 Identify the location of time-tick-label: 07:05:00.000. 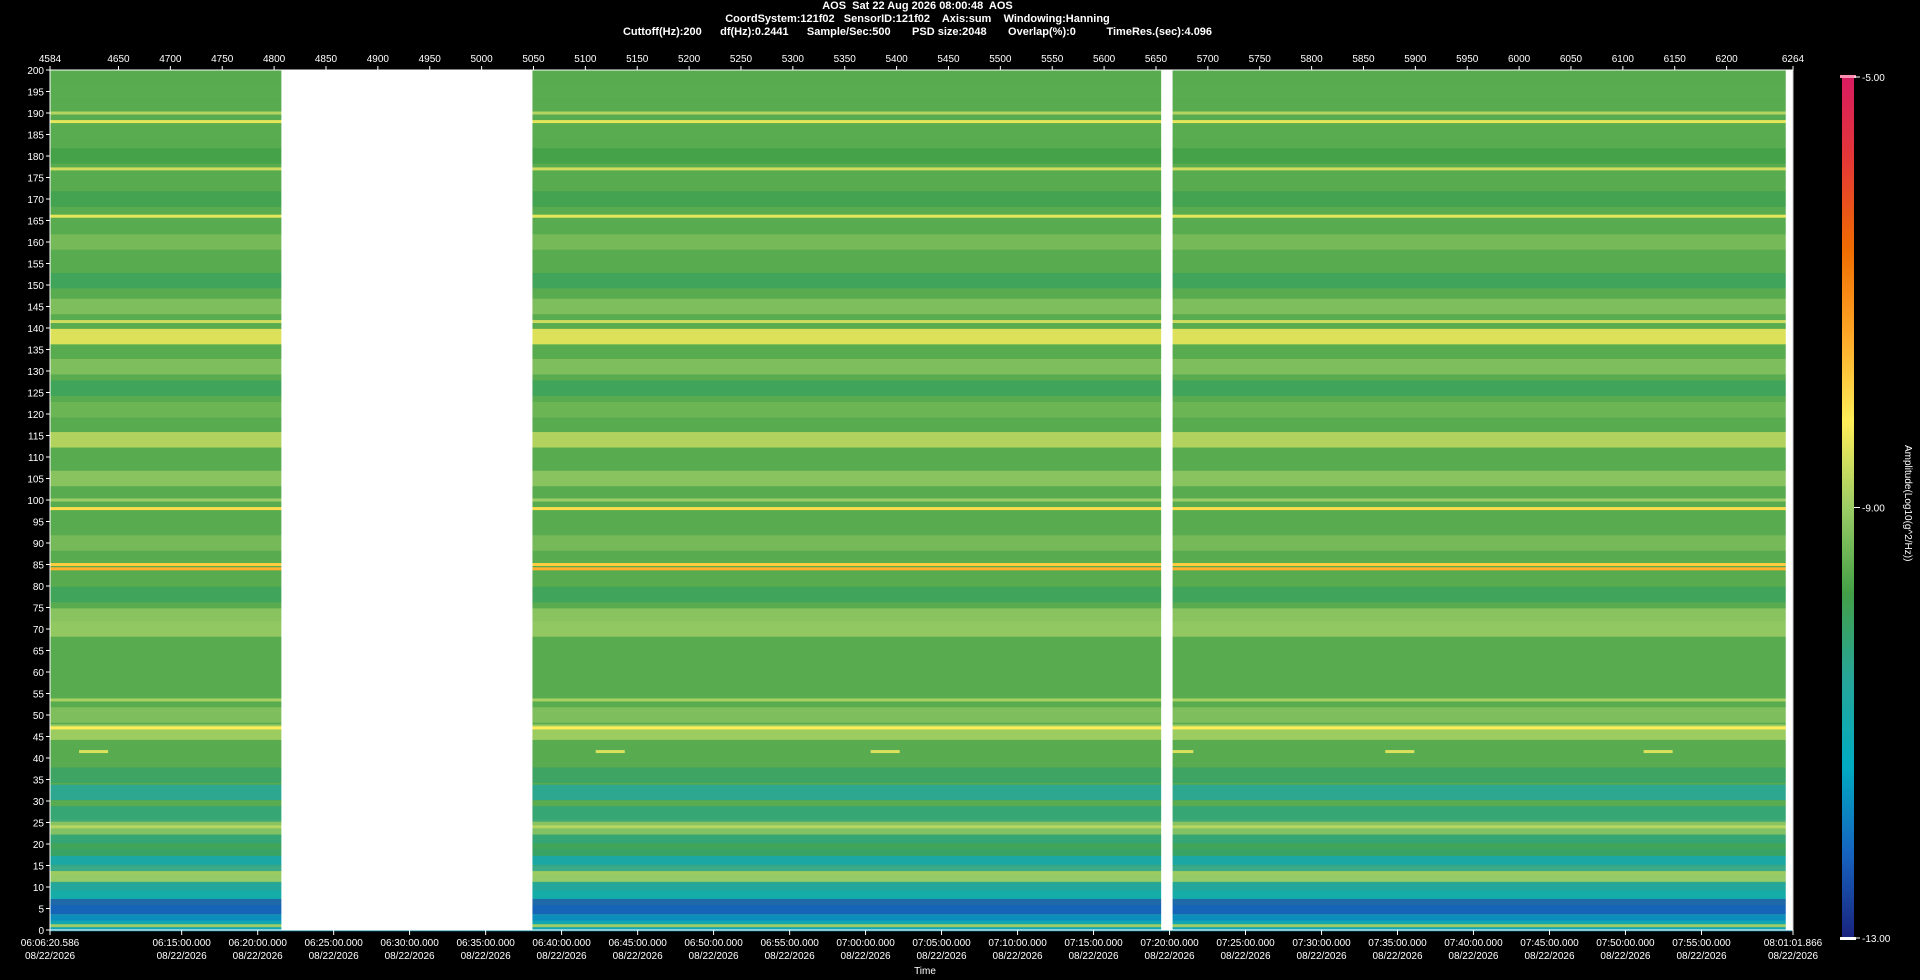
(941, 943).